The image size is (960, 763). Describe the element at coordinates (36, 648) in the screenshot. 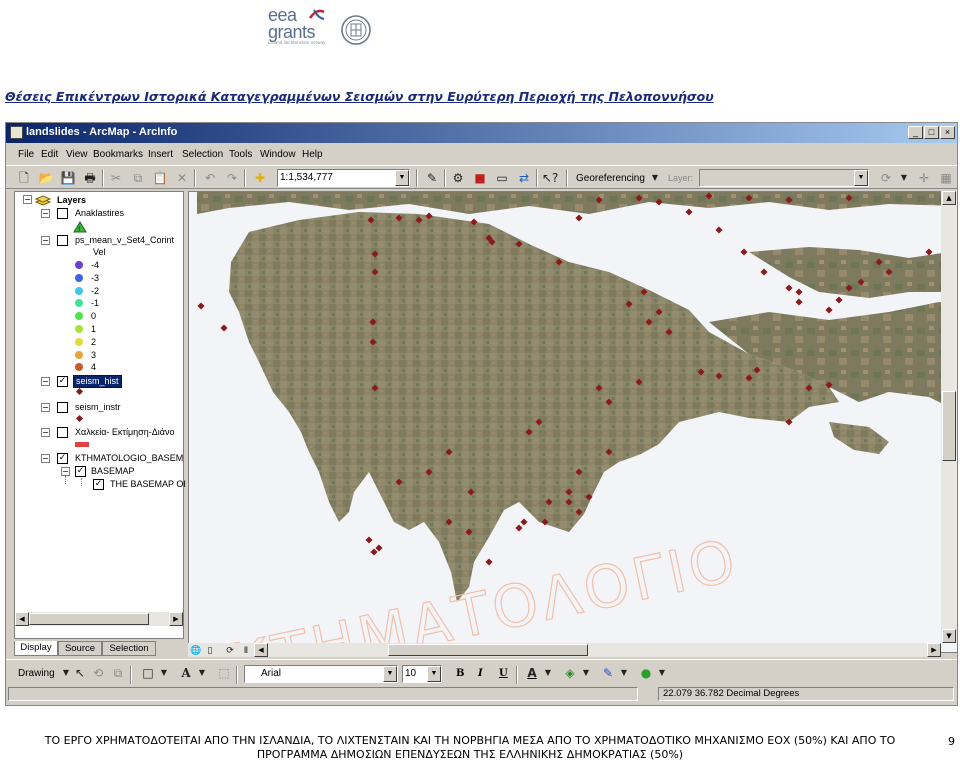

I see `tab-display: Display` at that location.